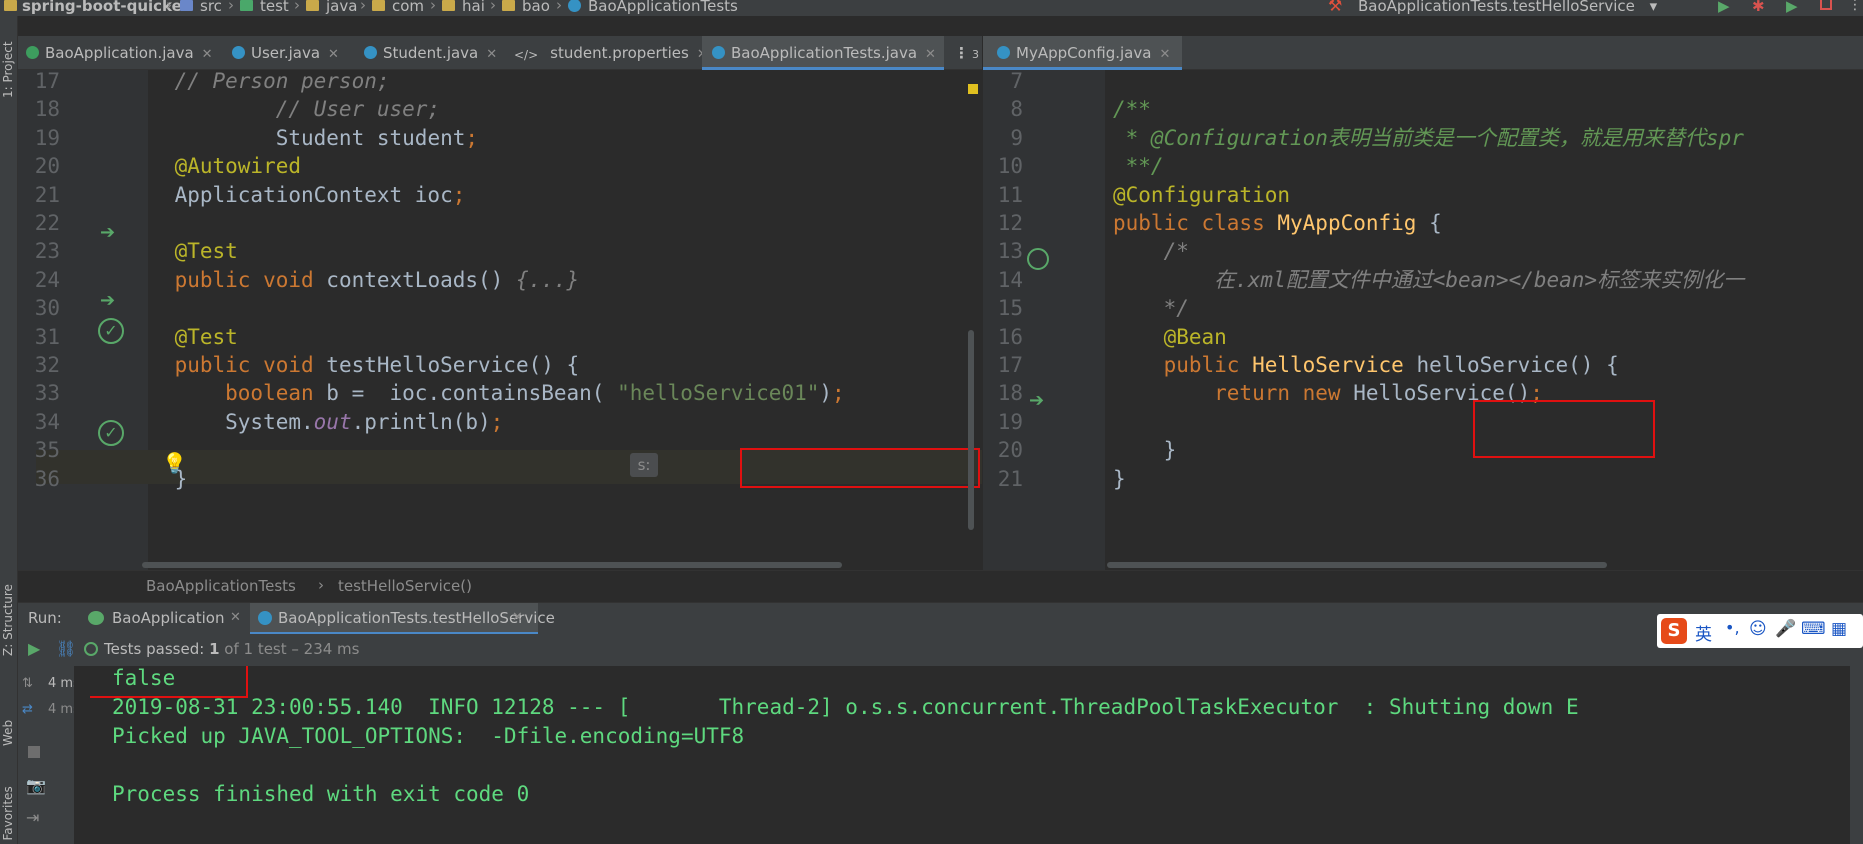 This screenshot has width=1863, height=844. Describe the element at coordinates (174, 463) in the screenshot. I see `lightbulb-icon: 💡` at that location.